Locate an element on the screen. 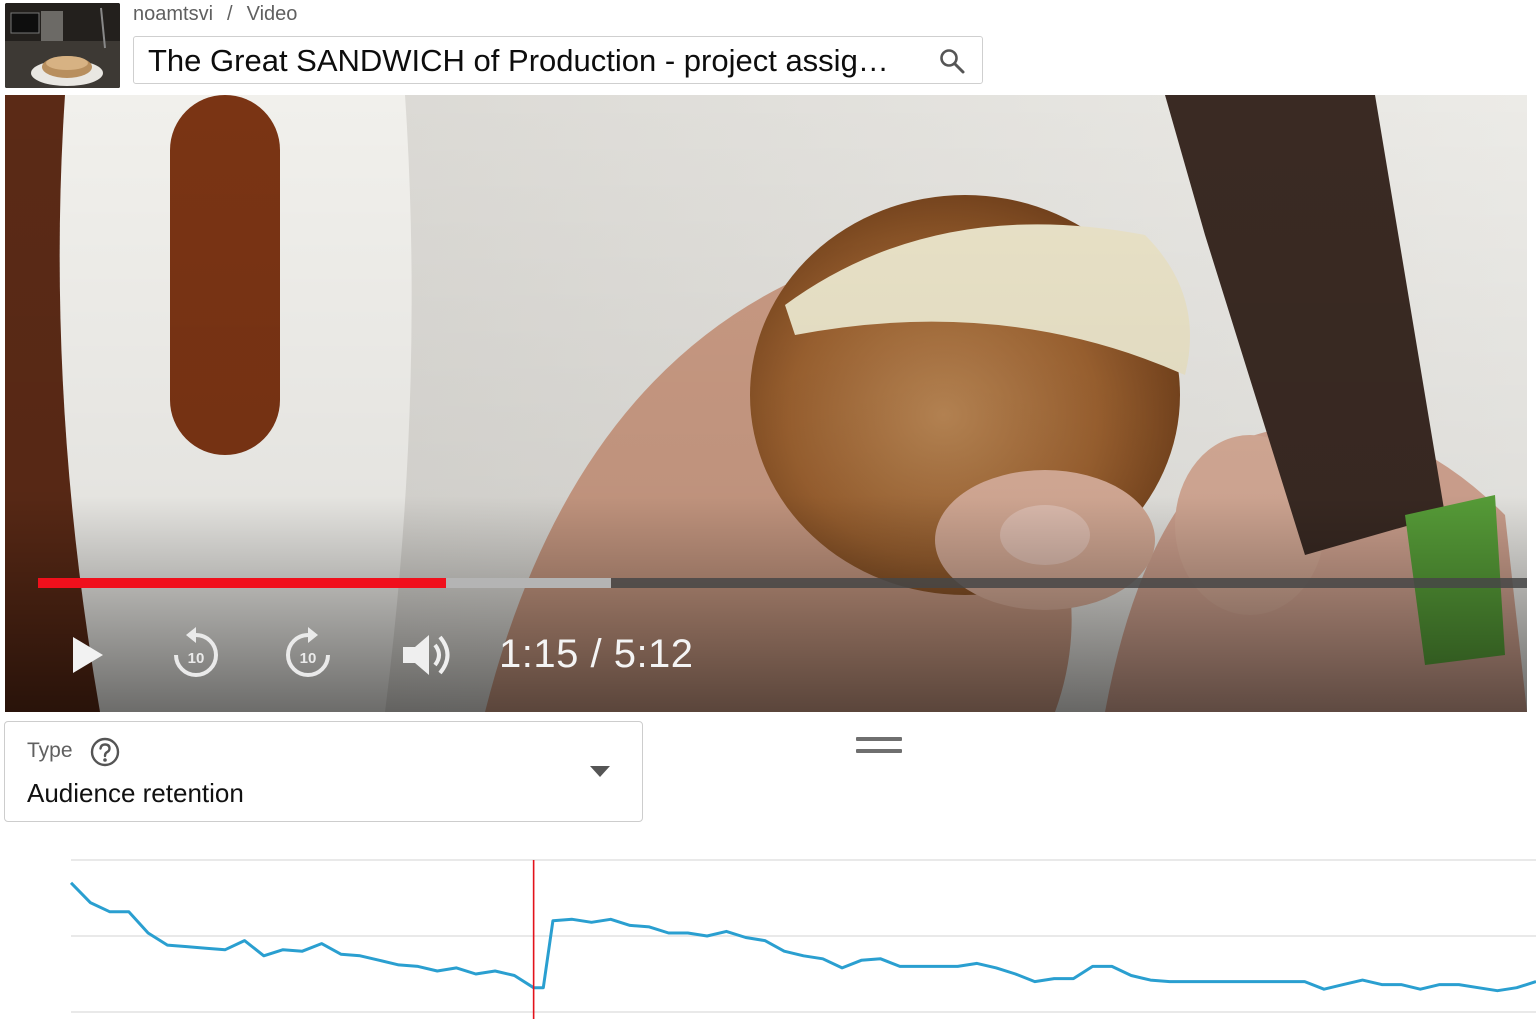  type-value: Audience retention is located at coordinates (135, 793).